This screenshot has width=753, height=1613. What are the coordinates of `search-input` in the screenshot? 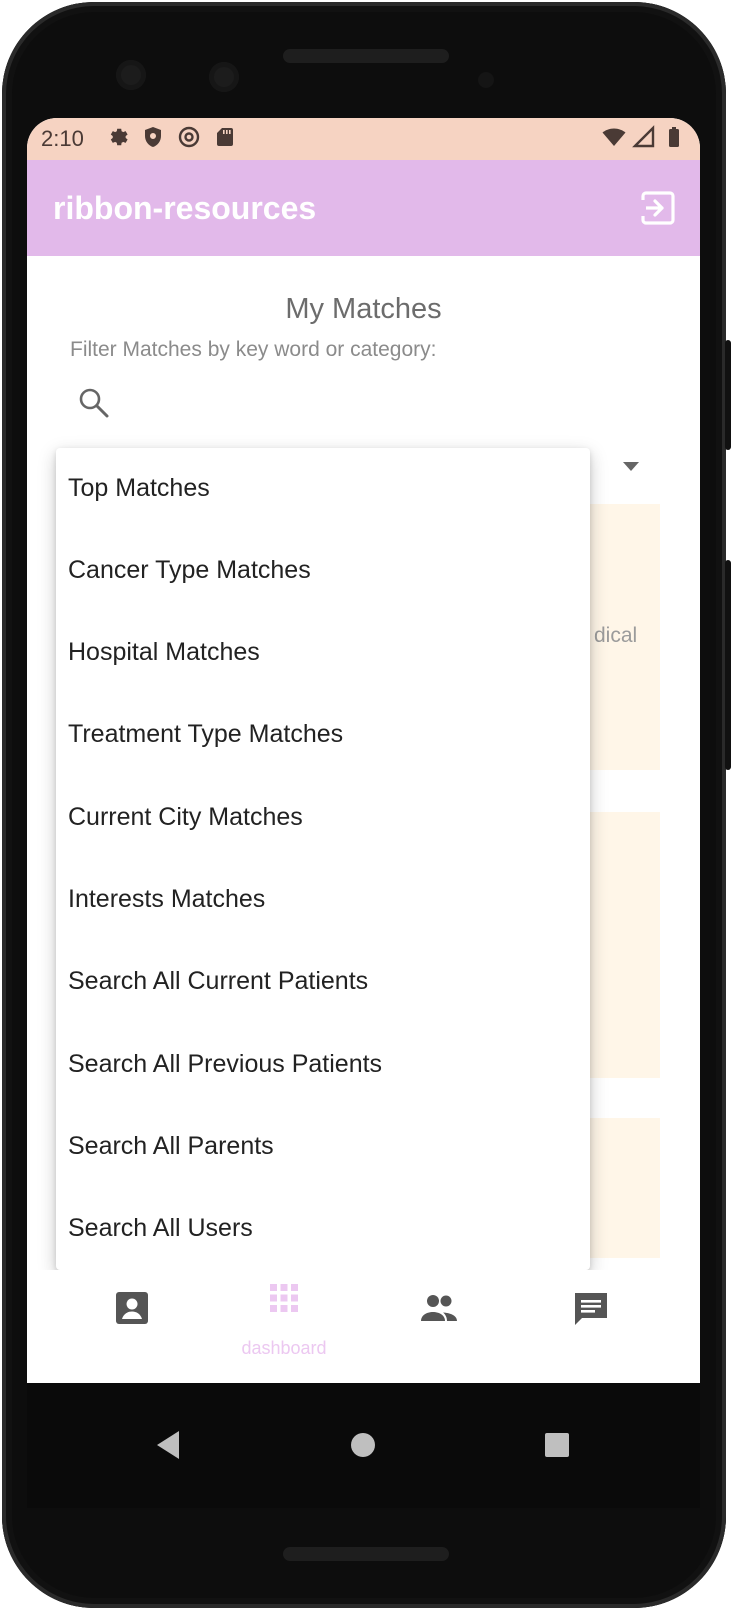 It's located at (375, 405).